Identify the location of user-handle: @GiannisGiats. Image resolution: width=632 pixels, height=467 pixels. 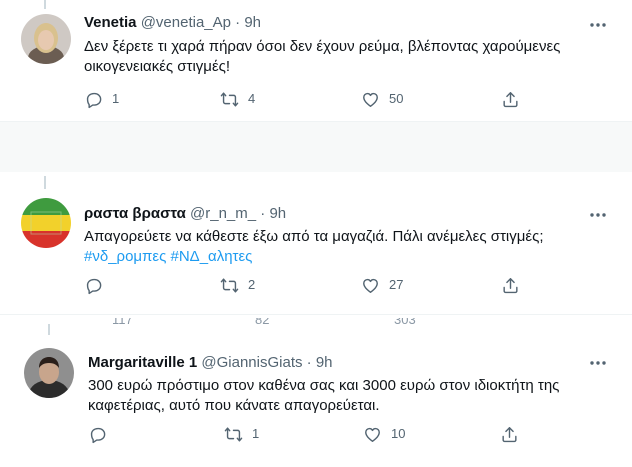
(251, 362).